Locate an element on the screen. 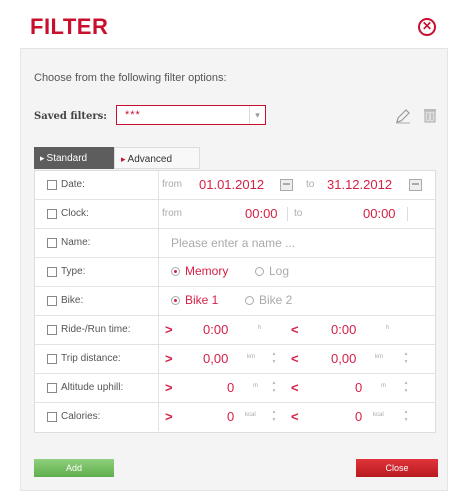  tab-advanced-label: Advanced is located at coordinates (150, 159).